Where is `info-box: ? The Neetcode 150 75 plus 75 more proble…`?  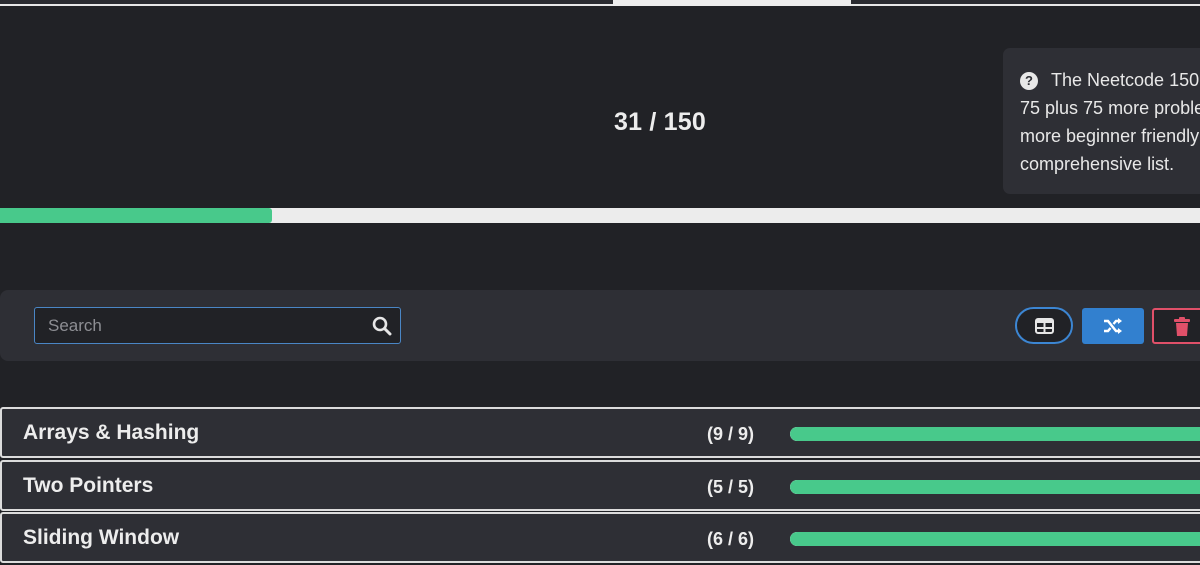 info-box: ? The Neetcode 150 75 plus 75 more proble… is located at coordinates (1101, 121).